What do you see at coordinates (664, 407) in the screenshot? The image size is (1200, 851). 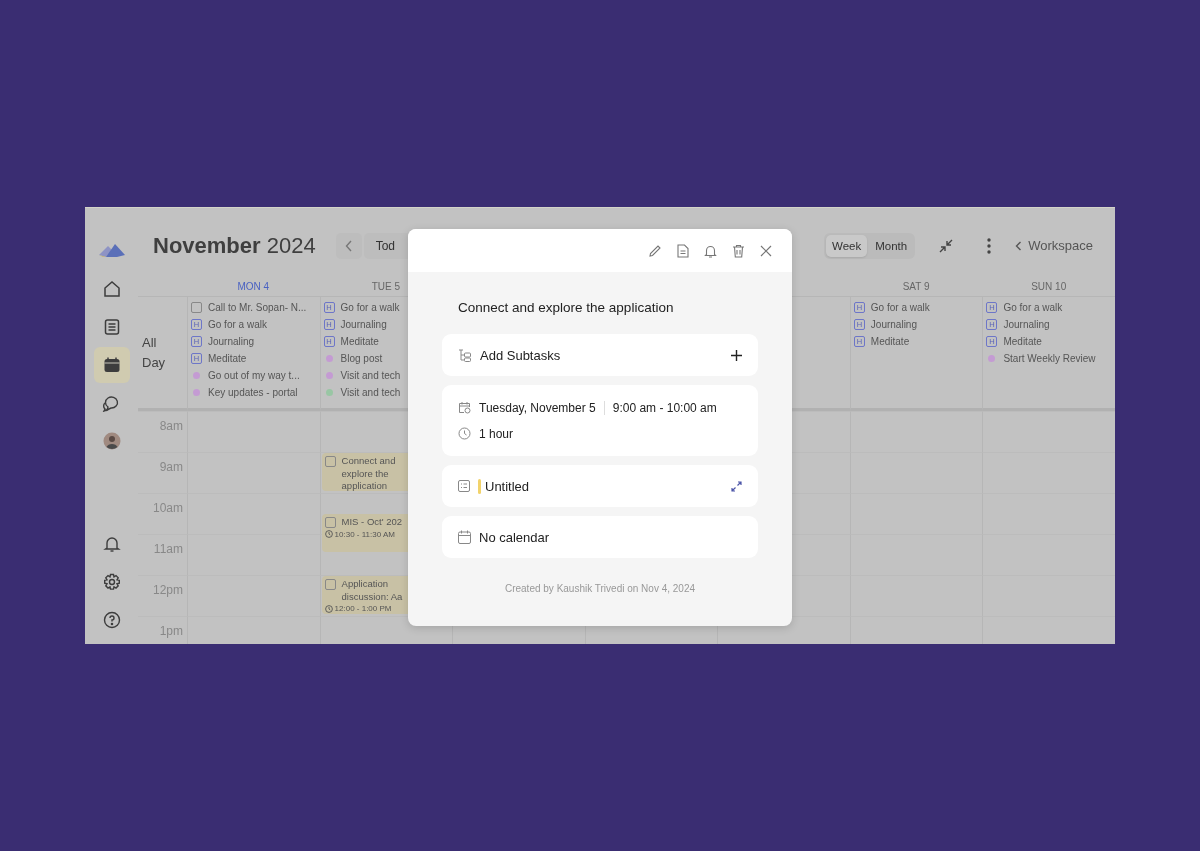 I see `event-time-range: 9:00 am - 10:00 am` at bounding box center [664, 407].